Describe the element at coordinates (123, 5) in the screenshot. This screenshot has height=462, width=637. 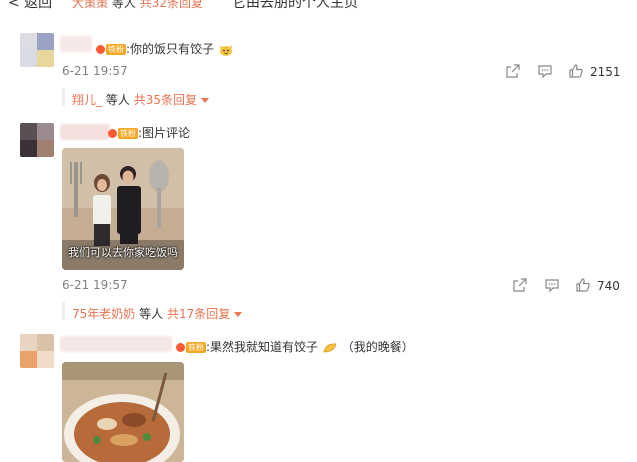
I see `header-reply-suffix: 等人` at that location.